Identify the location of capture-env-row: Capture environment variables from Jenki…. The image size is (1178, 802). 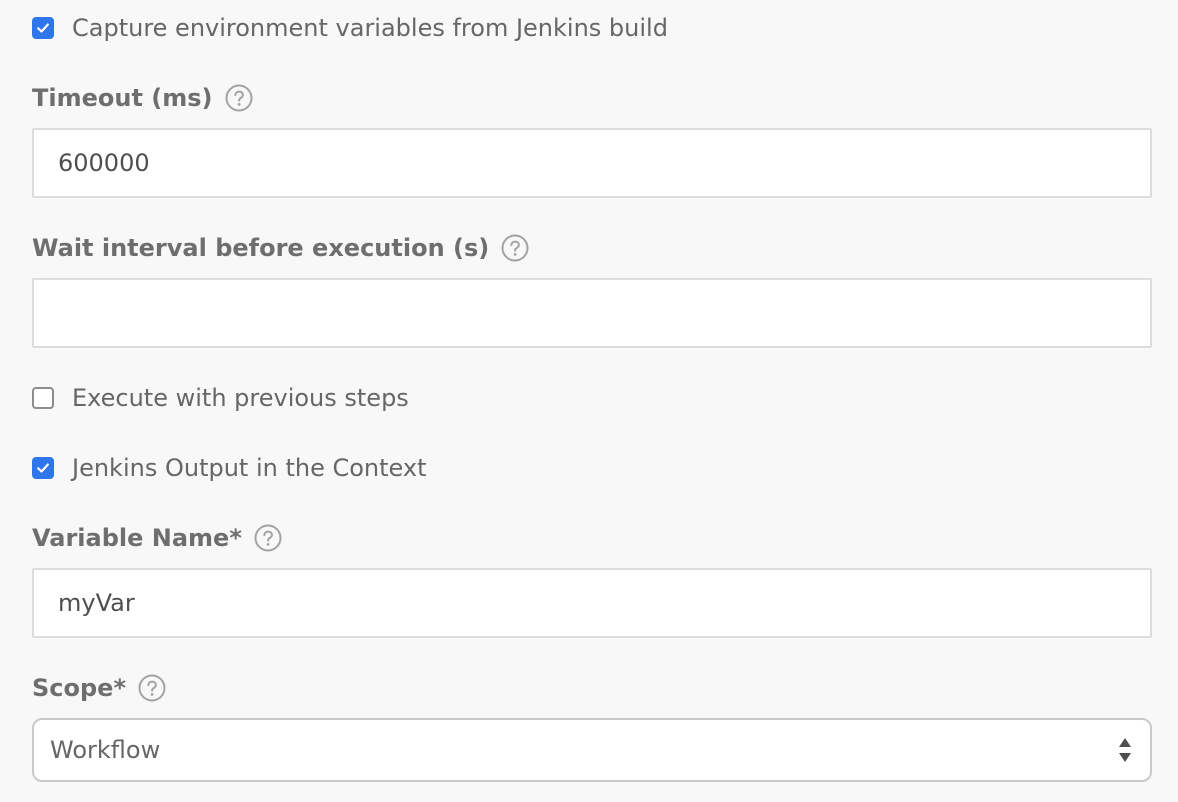
(350, 28).